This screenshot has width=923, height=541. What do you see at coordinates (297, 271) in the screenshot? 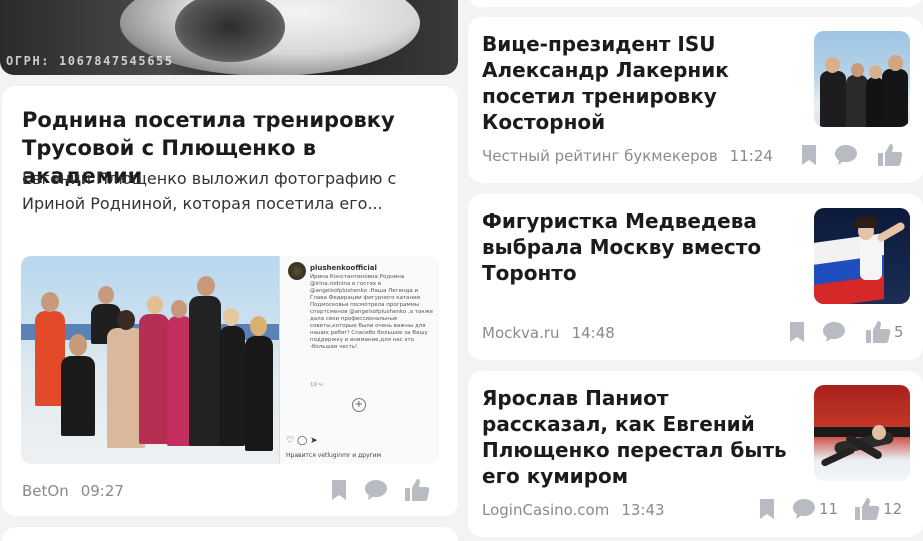
I see `insta-avatar` at bounding box center [297, 271].